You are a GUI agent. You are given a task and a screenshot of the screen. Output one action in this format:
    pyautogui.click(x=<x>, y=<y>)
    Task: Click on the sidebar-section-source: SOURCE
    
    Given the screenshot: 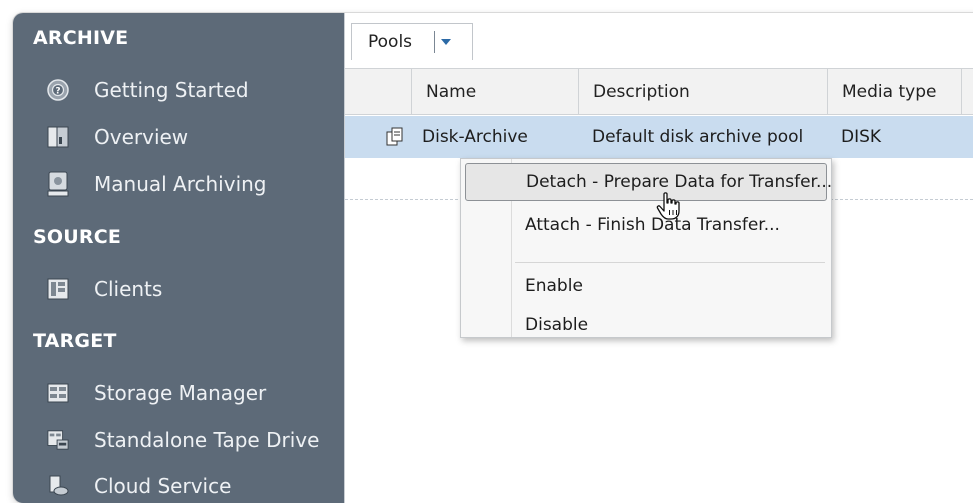 What is the action you would take?
    pyautogui.click(x=77, y=237)
    